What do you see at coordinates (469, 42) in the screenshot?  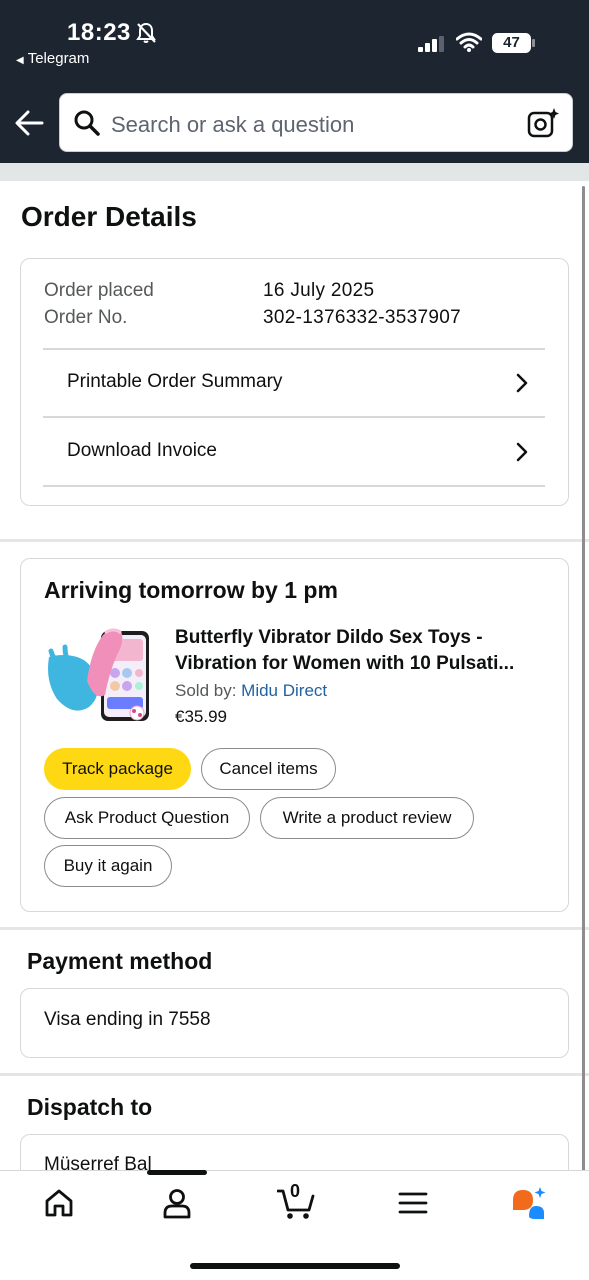 I see `wifi-icon` at bounding box center [469, 42].